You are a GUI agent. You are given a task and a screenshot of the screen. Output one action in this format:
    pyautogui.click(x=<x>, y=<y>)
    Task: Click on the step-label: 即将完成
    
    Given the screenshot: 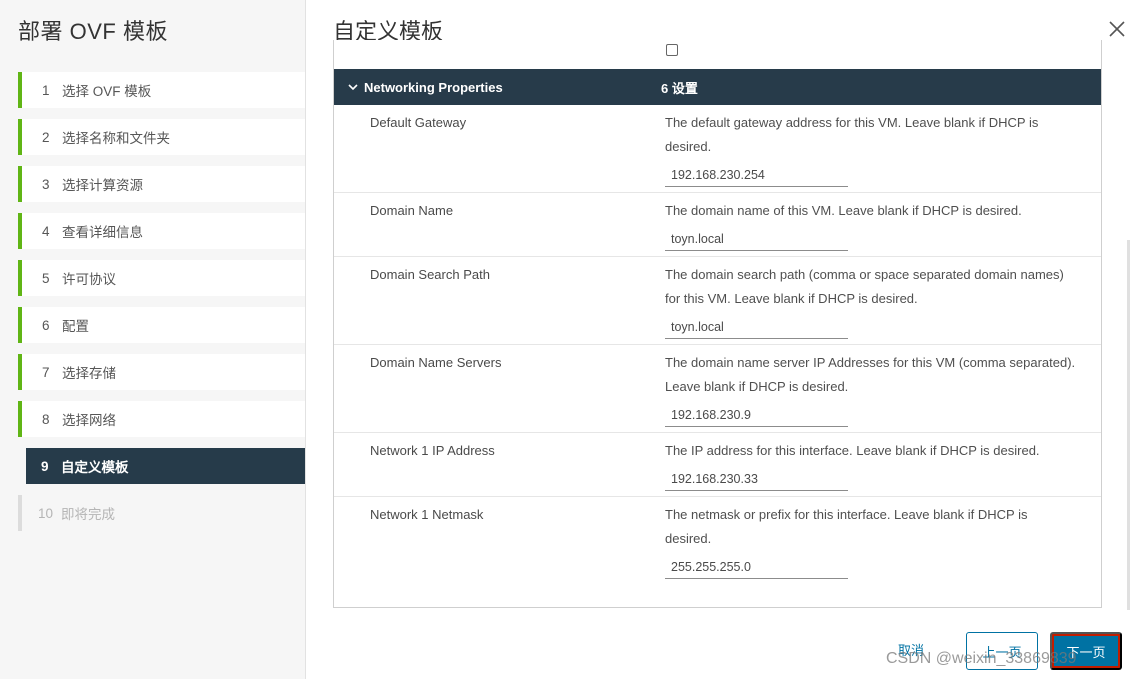 What is the action you would take?
    pyautogui.click(x=88, y=514)
    